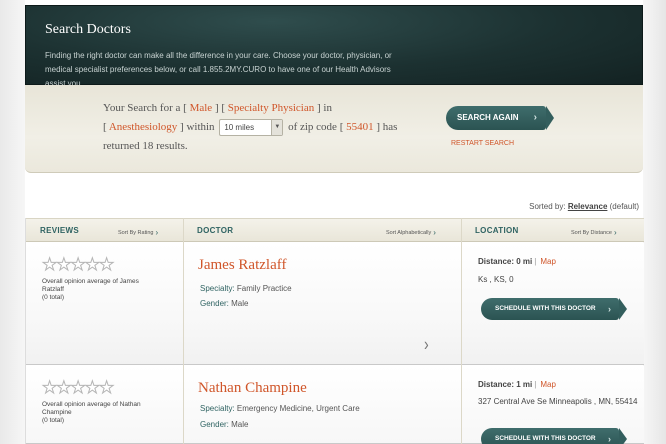 Image resolution: width=666 pixels, height=444 pixels. Describe the element at coordinates (88, 29) in the screenshot. I see `page-title: Search Doctors` at that location.